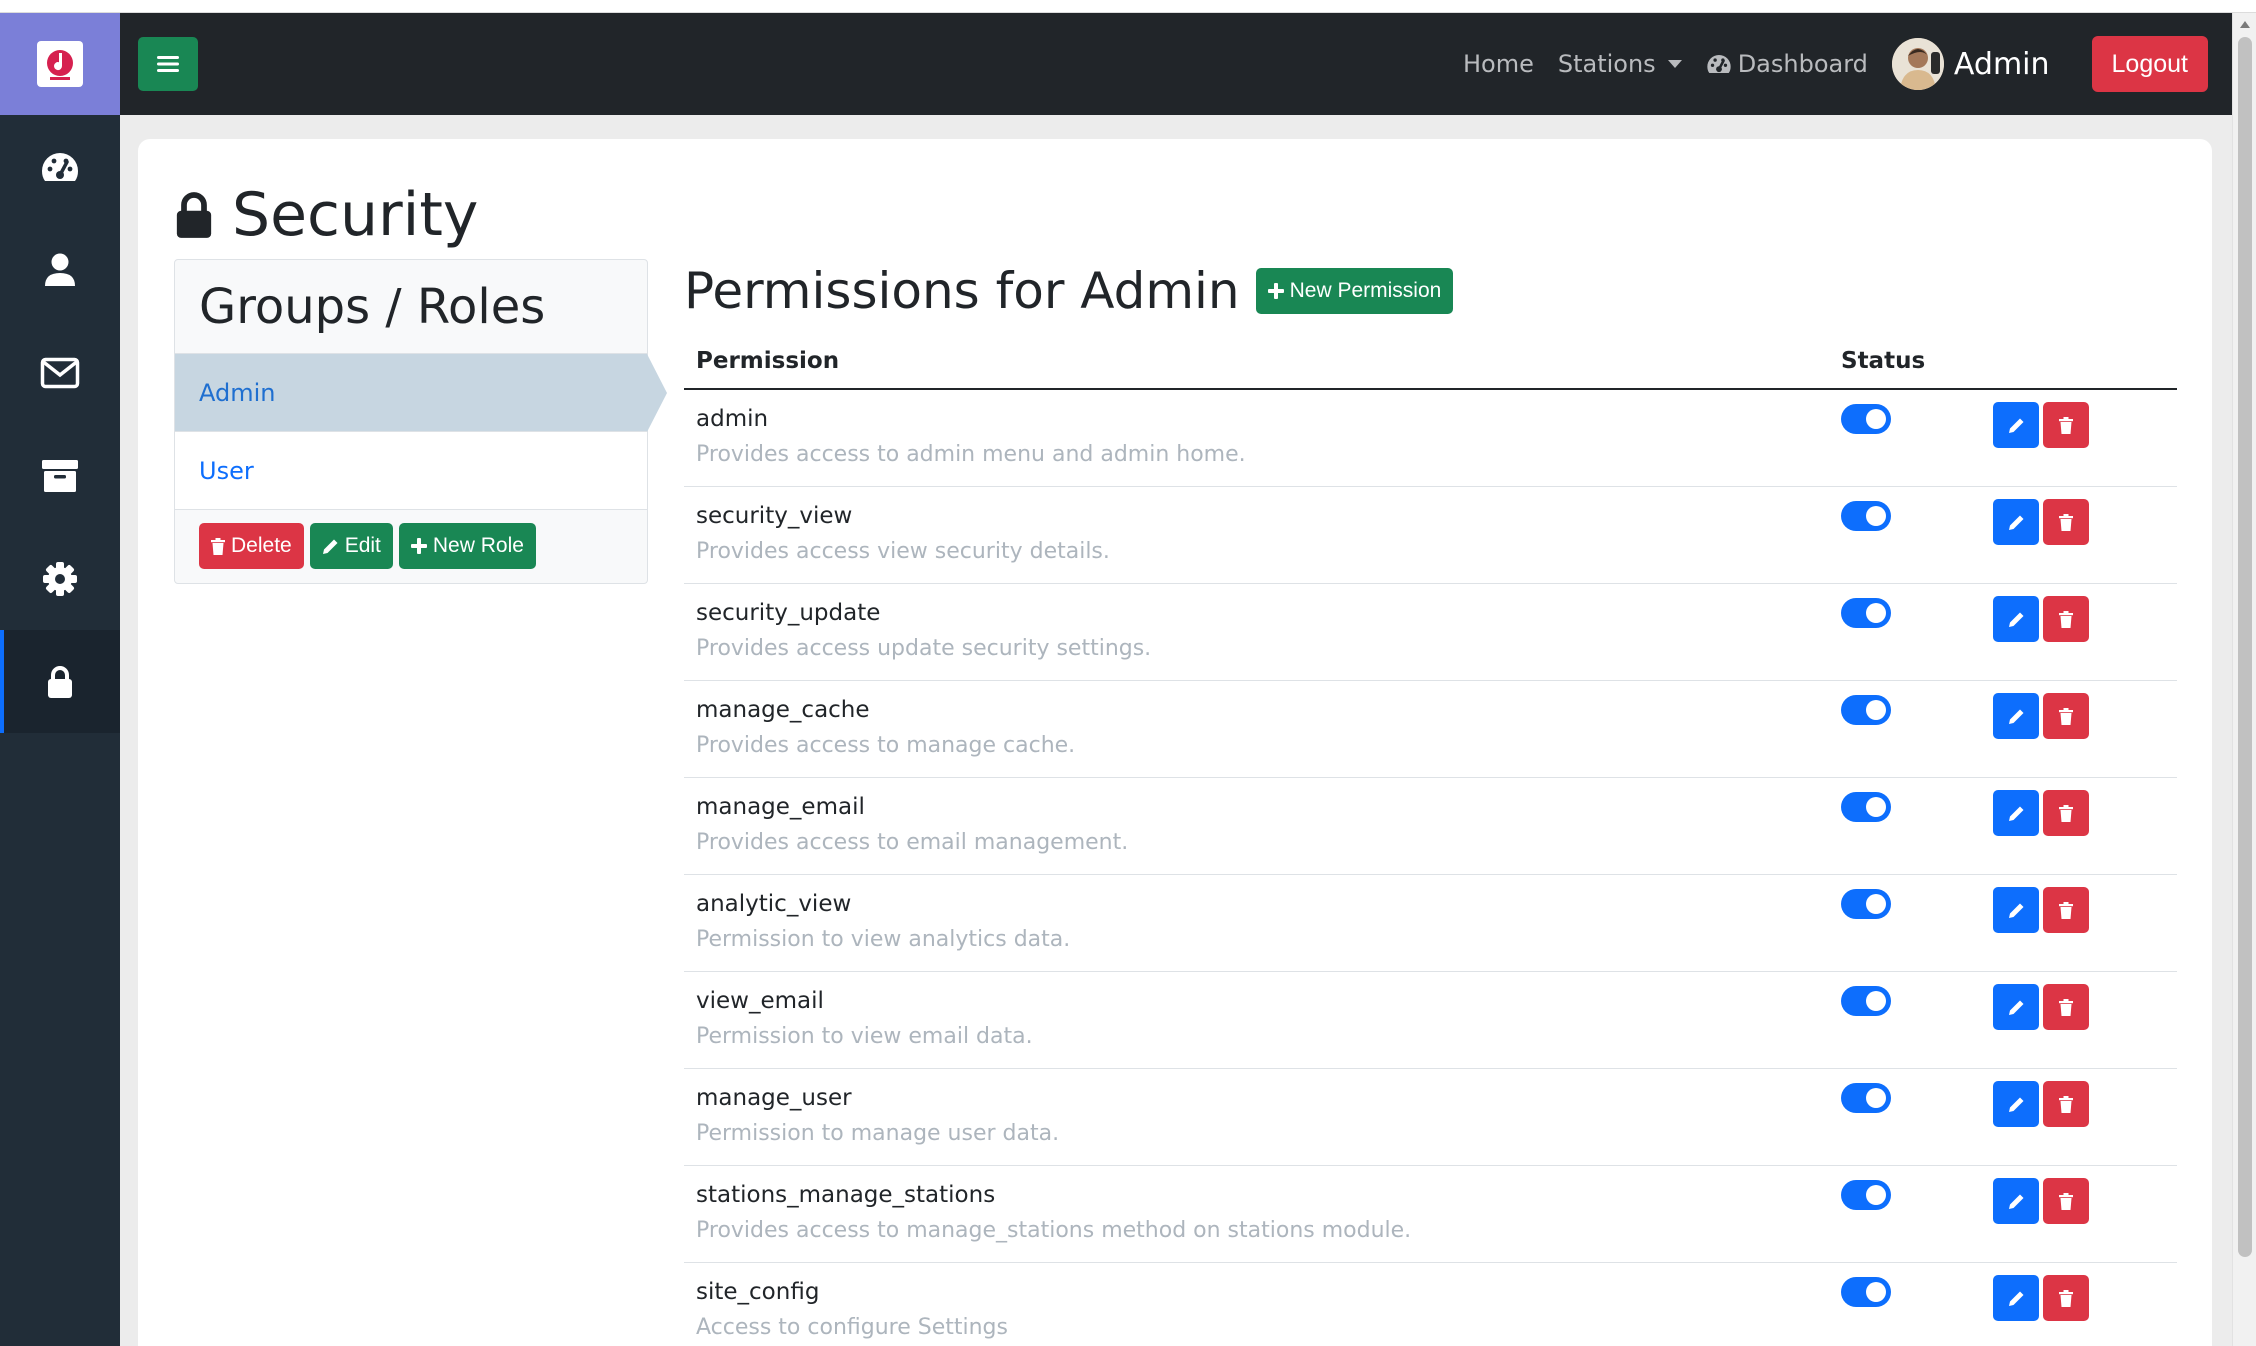  I want to click on user-icon, so click(60, 269).